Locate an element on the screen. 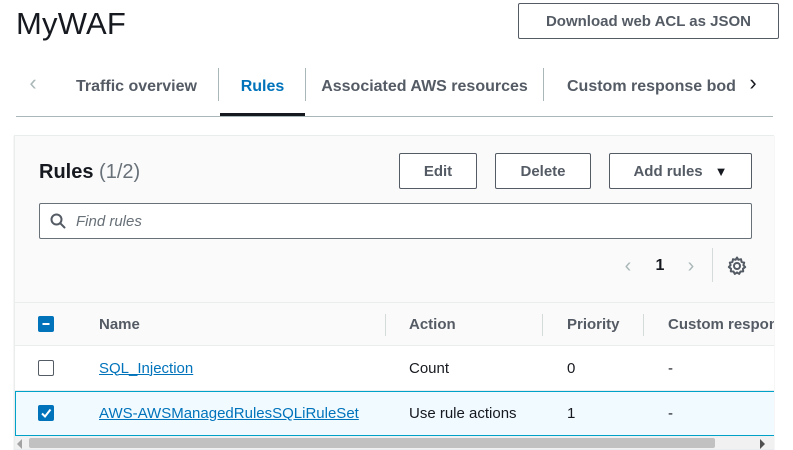 This screenshot has height=450, width=793. rule-name-link: SQL_Injection is located at coordinates (146, 368).